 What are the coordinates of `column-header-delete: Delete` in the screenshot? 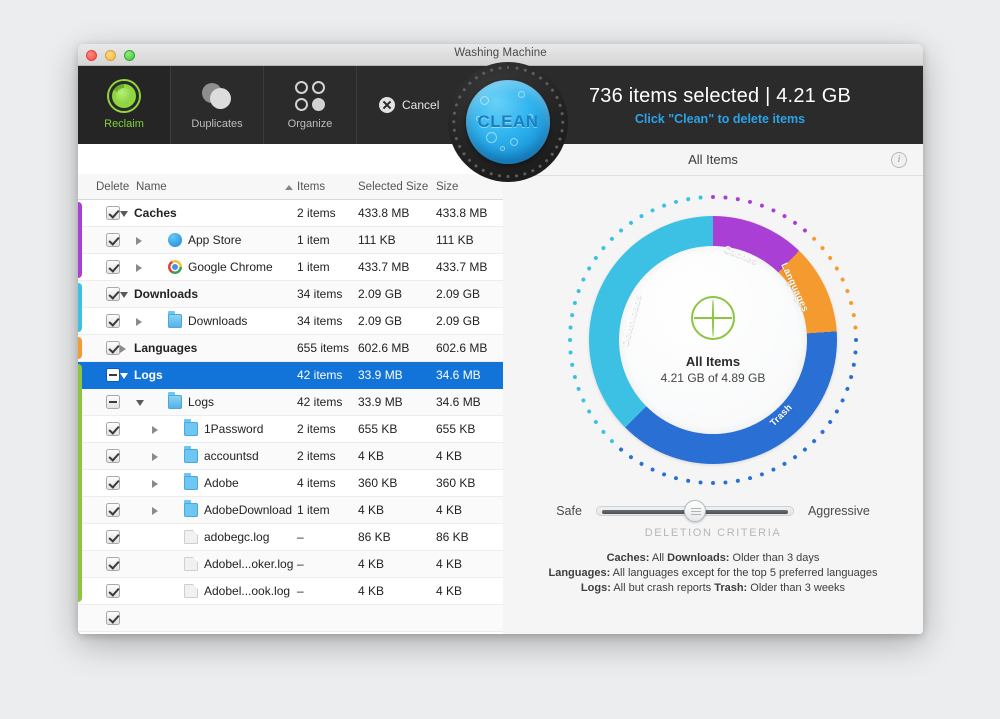 It's located at (112, 187).